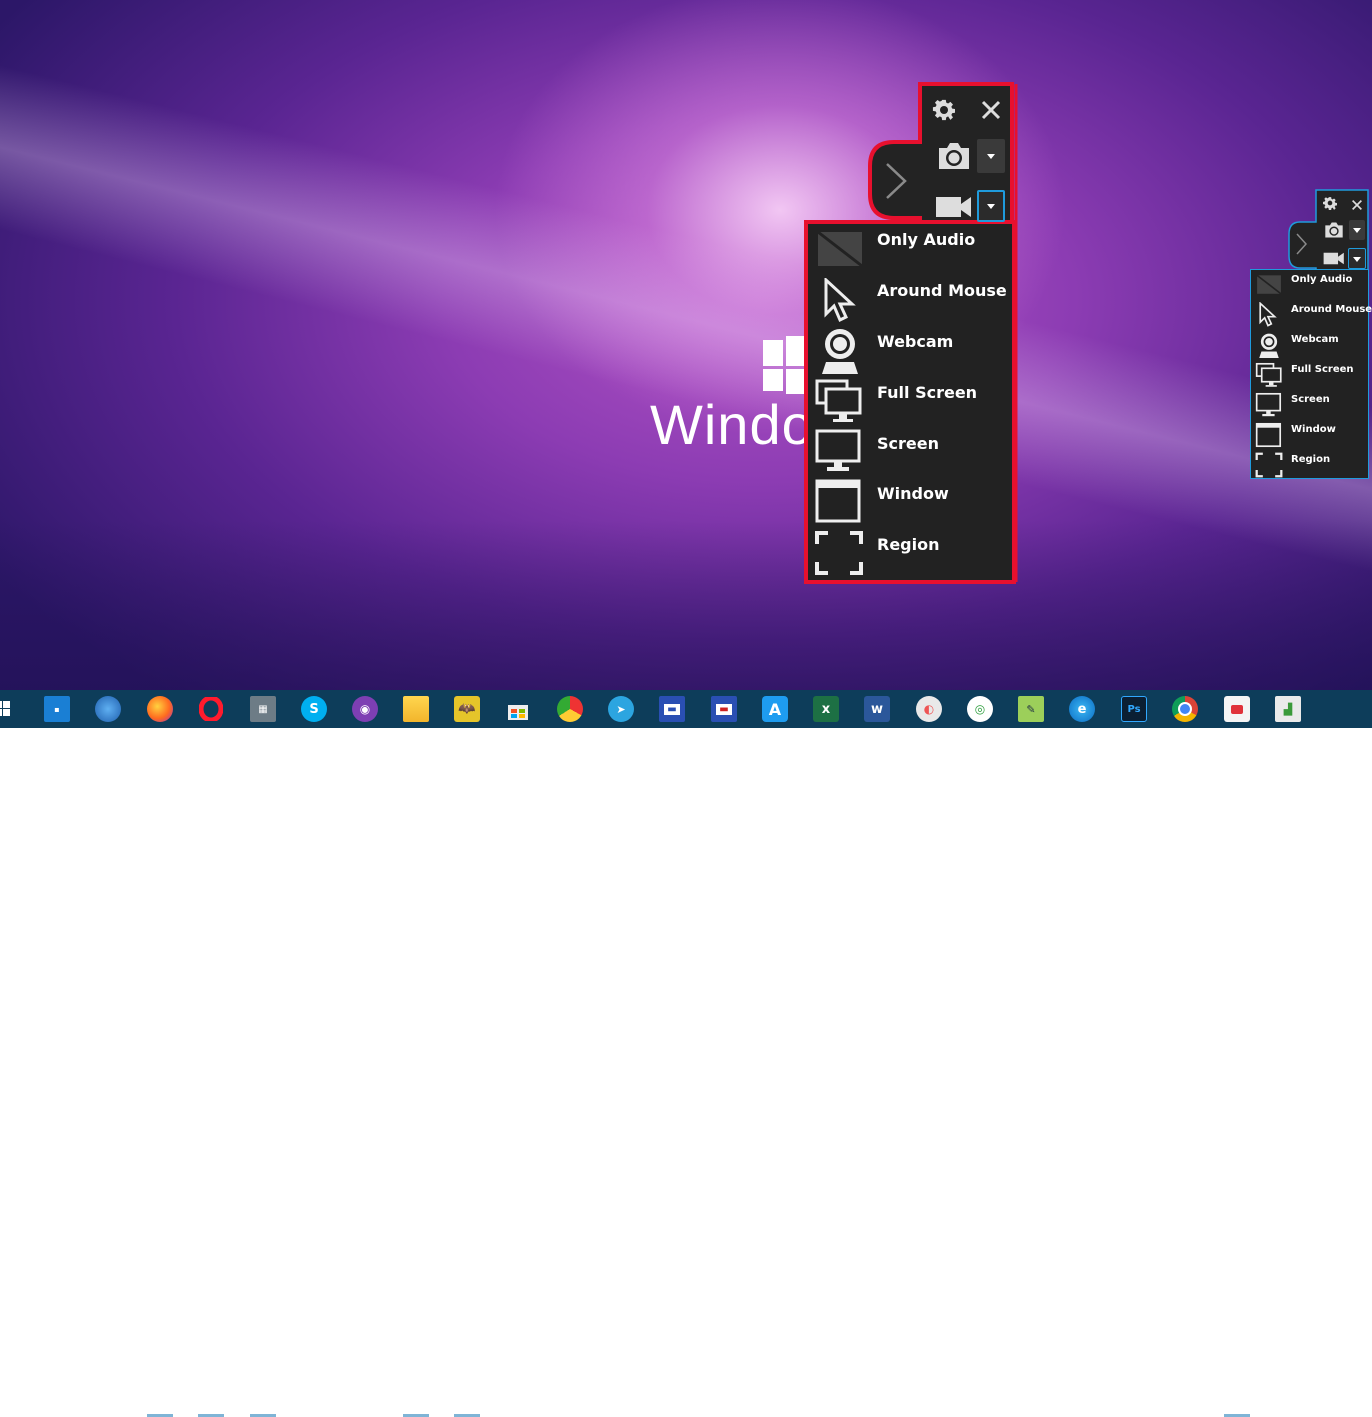  I want to click on app-store-icon: A, so click(775, 709).